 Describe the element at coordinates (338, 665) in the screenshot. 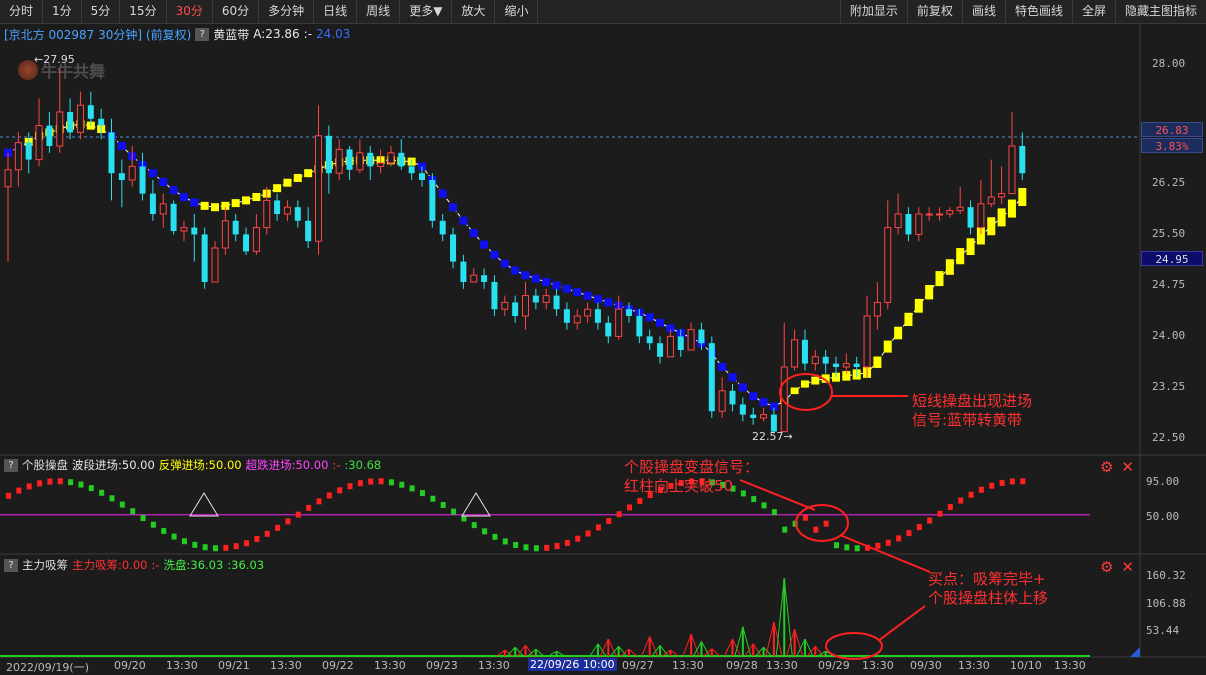

I see `time-label-5: 09/22` at that location.